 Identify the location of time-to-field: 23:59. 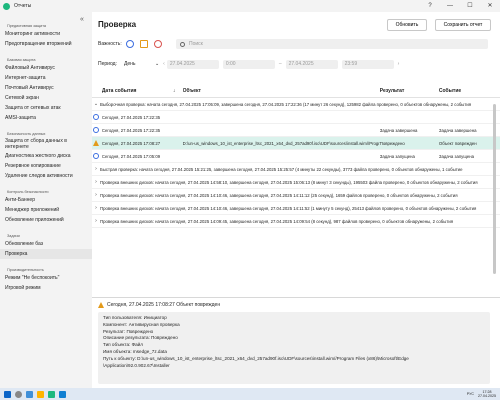
(367, 64).